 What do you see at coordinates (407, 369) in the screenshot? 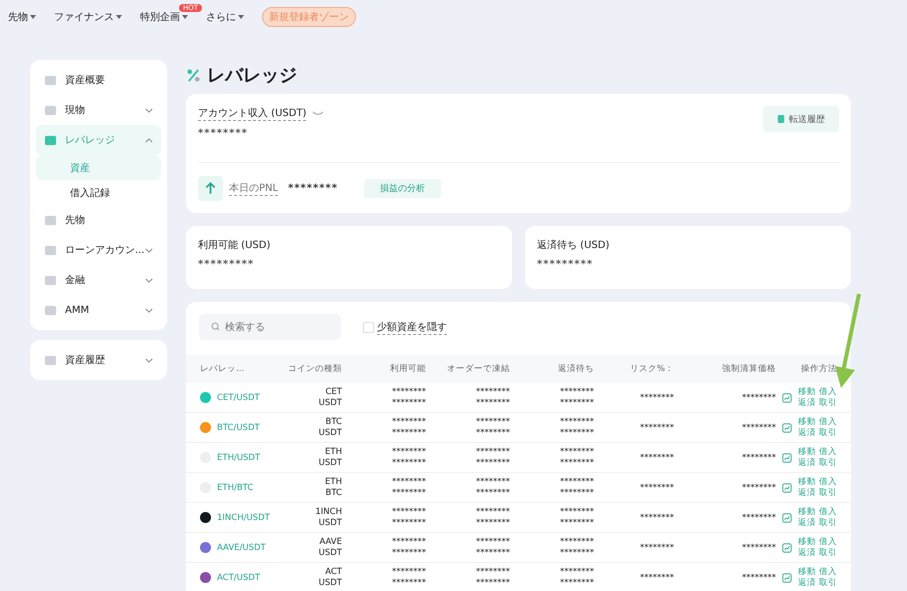
I see `column-header: 利用可能` at bounding box center [407, 369].